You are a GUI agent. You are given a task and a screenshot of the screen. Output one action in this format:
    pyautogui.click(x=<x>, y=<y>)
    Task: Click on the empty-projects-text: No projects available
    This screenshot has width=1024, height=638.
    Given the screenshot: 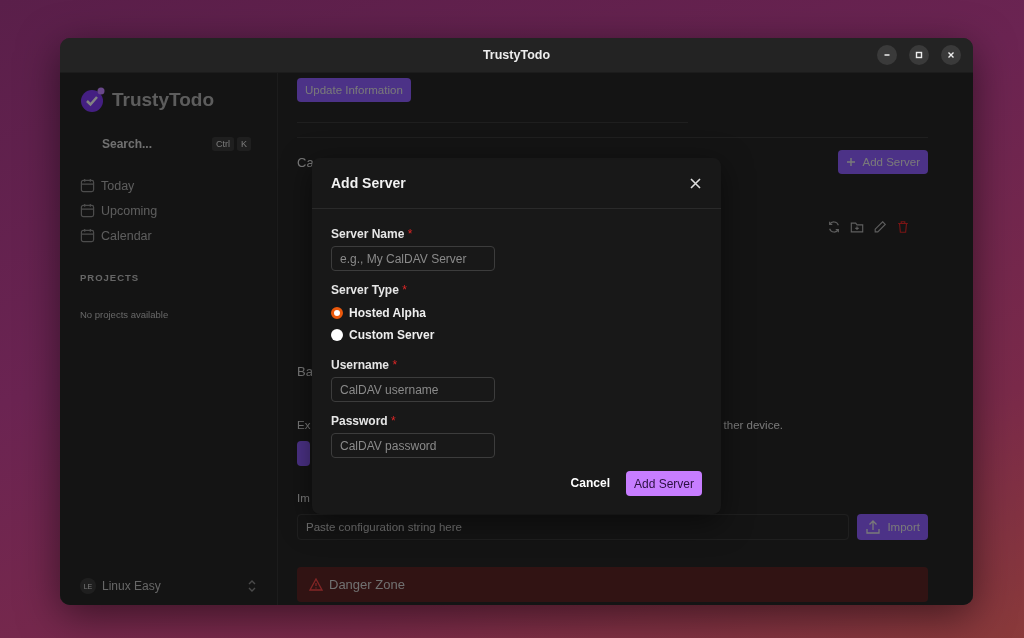 What is the action you would take?
    pyautogui.click(x=124, y=314)
    